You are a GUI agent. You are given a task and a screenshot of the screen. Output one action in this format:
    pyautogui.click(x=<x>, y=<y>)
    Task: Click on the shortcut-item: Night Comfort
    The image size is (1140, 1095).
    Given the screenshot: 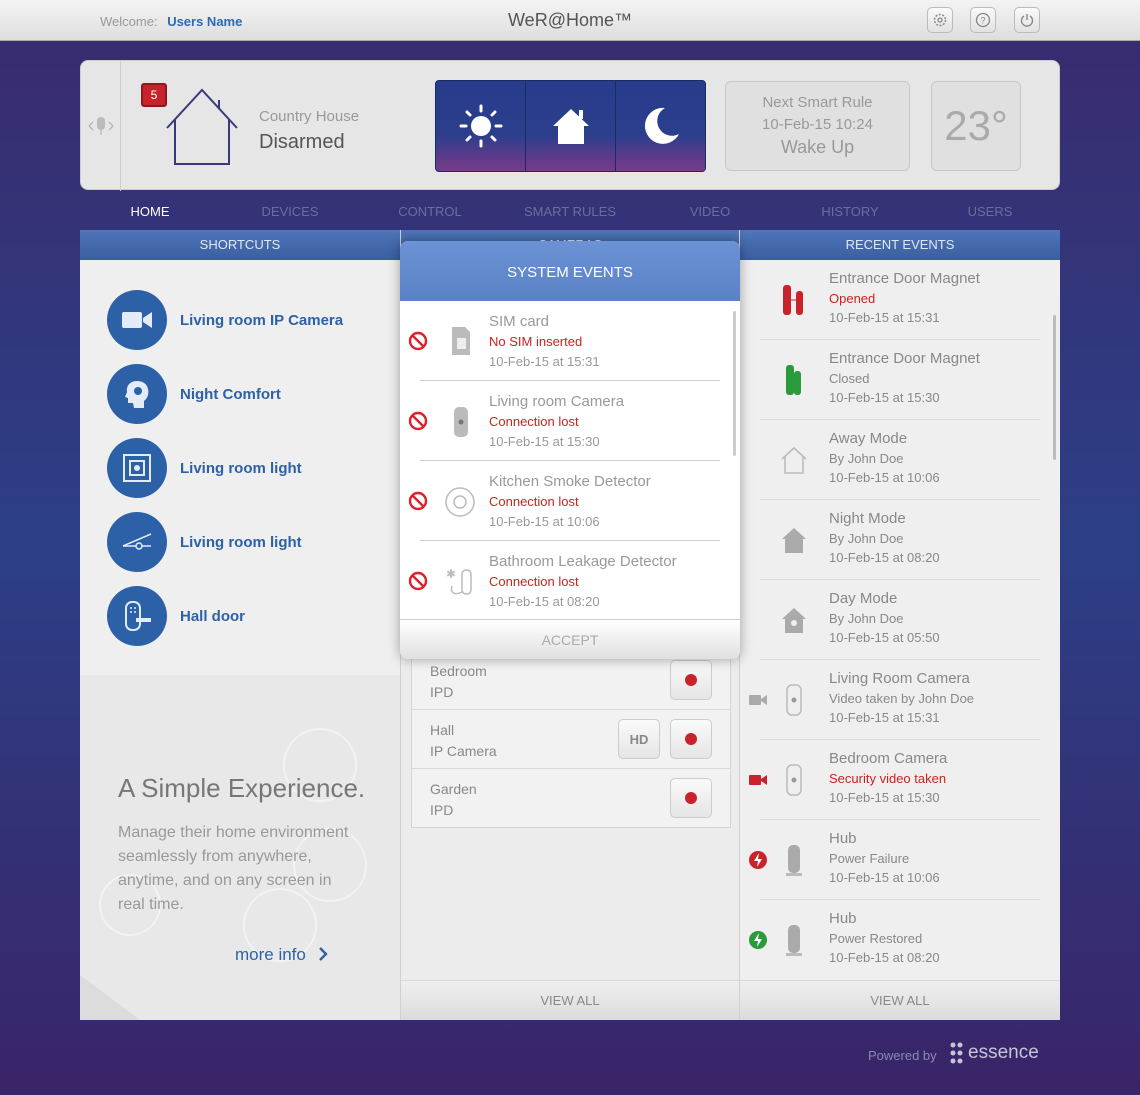 What is the action you would take?
    pyautogui.click(x=240, y=401)
    